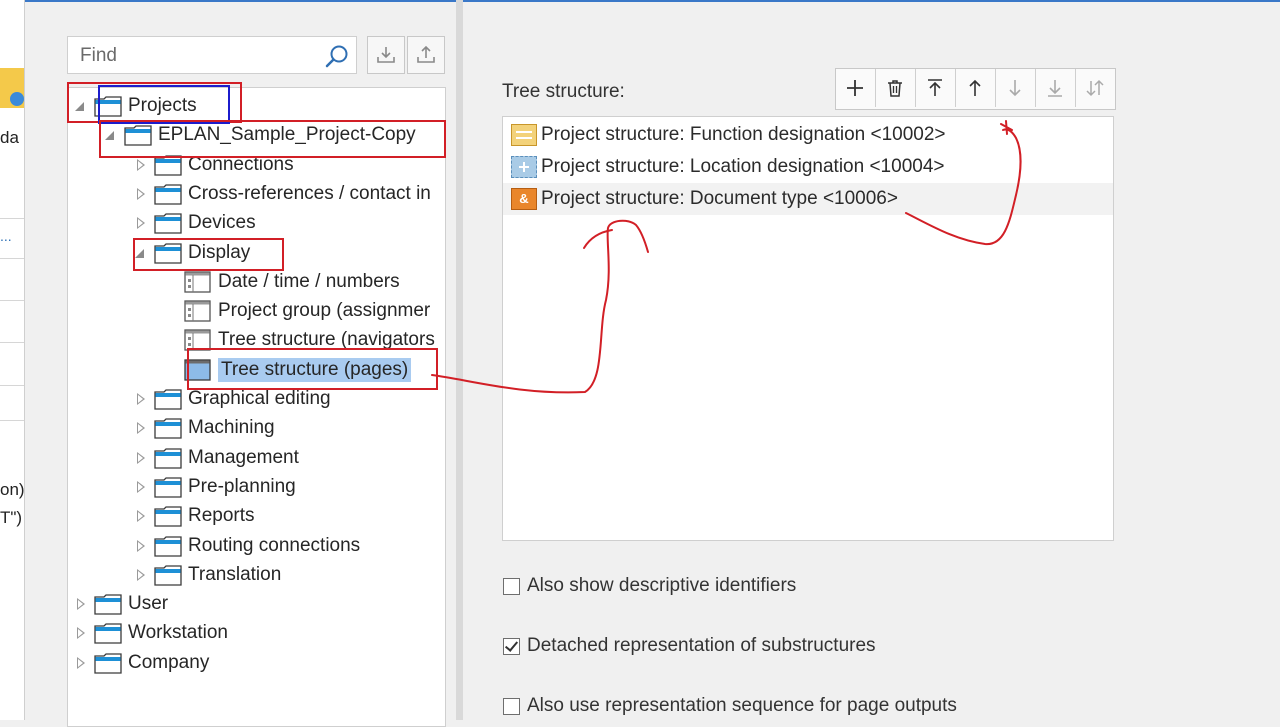  I want to click on search-icon, so click(337, 56).